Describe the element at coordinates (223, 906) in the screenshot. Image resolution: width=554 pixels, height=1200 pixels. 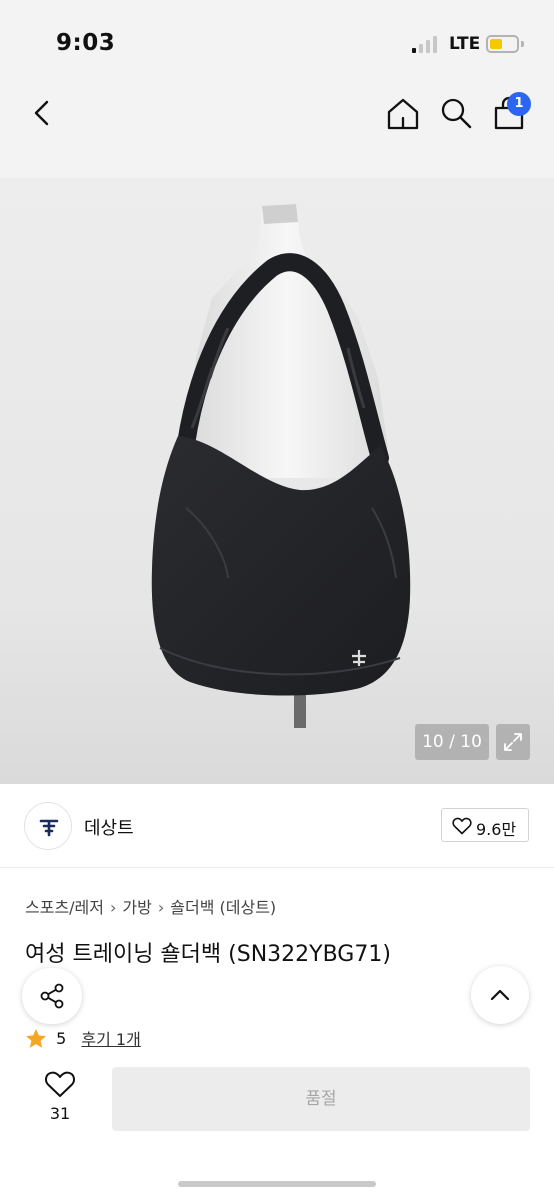
I see `breadcrumb-item: 숄더백 (데상트)` at that location.